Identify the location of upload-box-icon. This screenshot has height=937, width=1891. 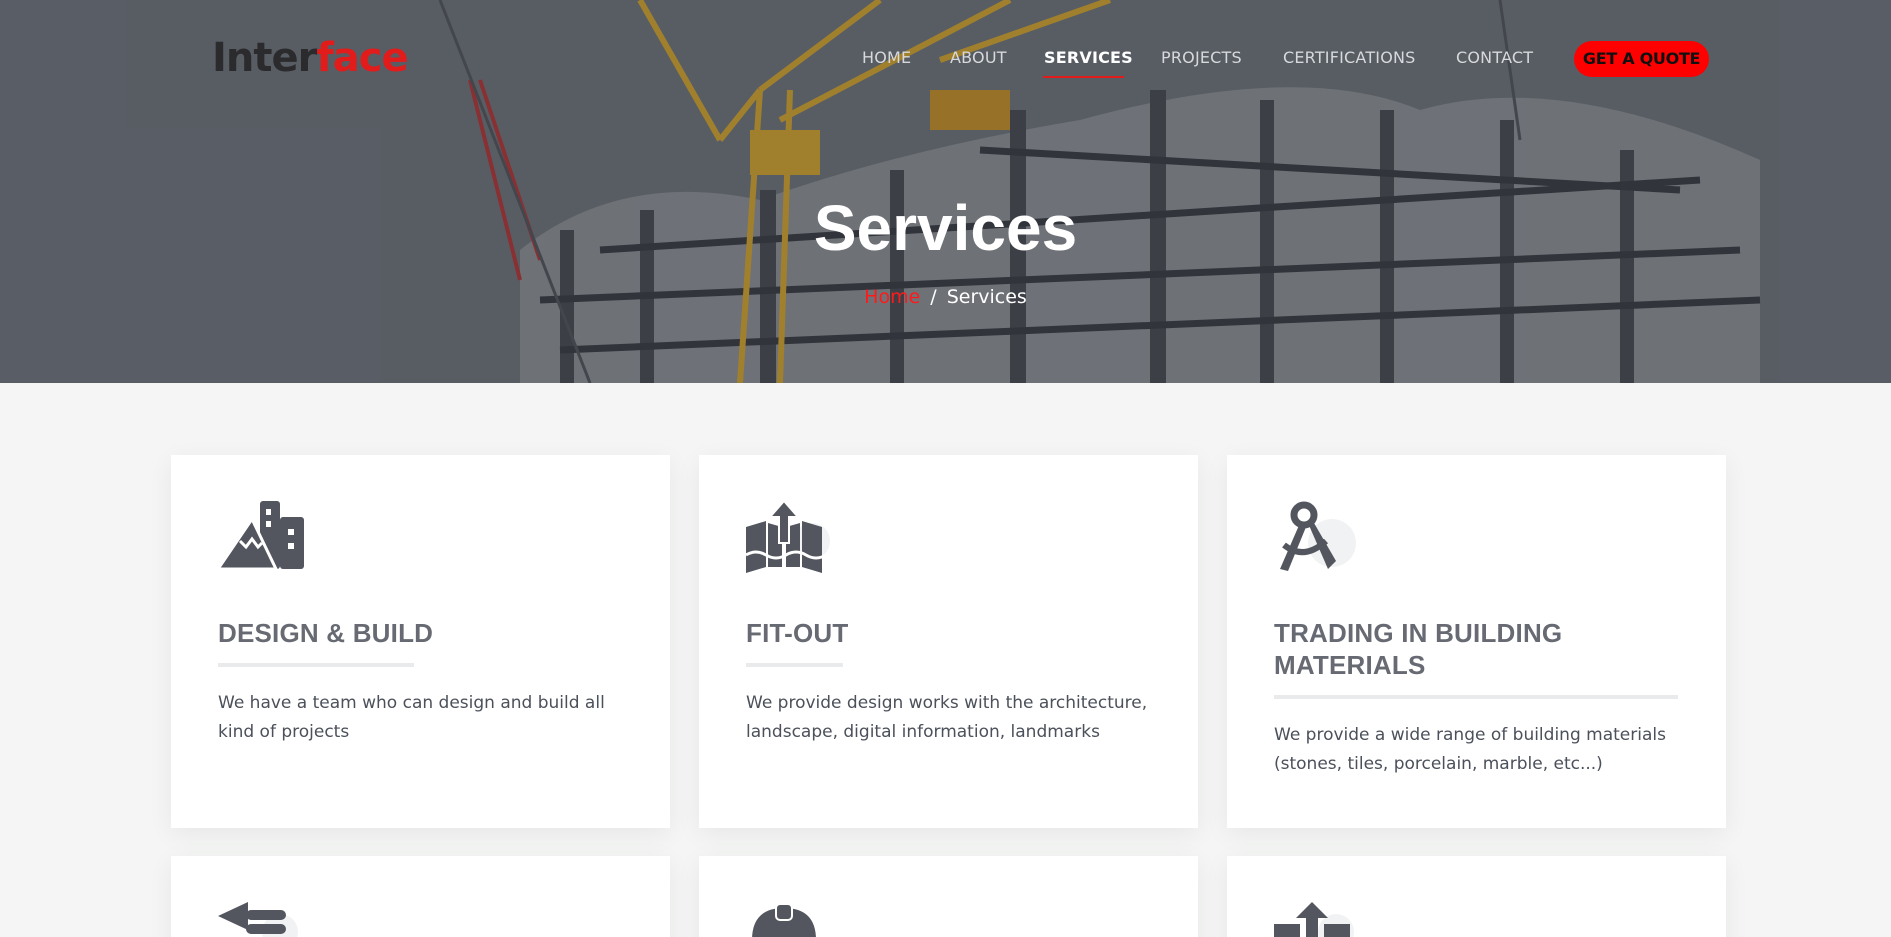
(1314, 919).